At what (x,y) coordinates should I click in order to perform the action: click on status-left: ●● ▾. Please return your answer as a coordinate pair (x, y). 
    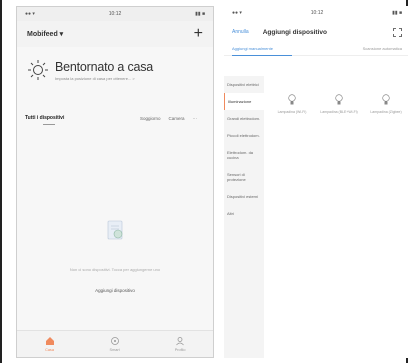
    Looking at the image, I should click on (30, 14).